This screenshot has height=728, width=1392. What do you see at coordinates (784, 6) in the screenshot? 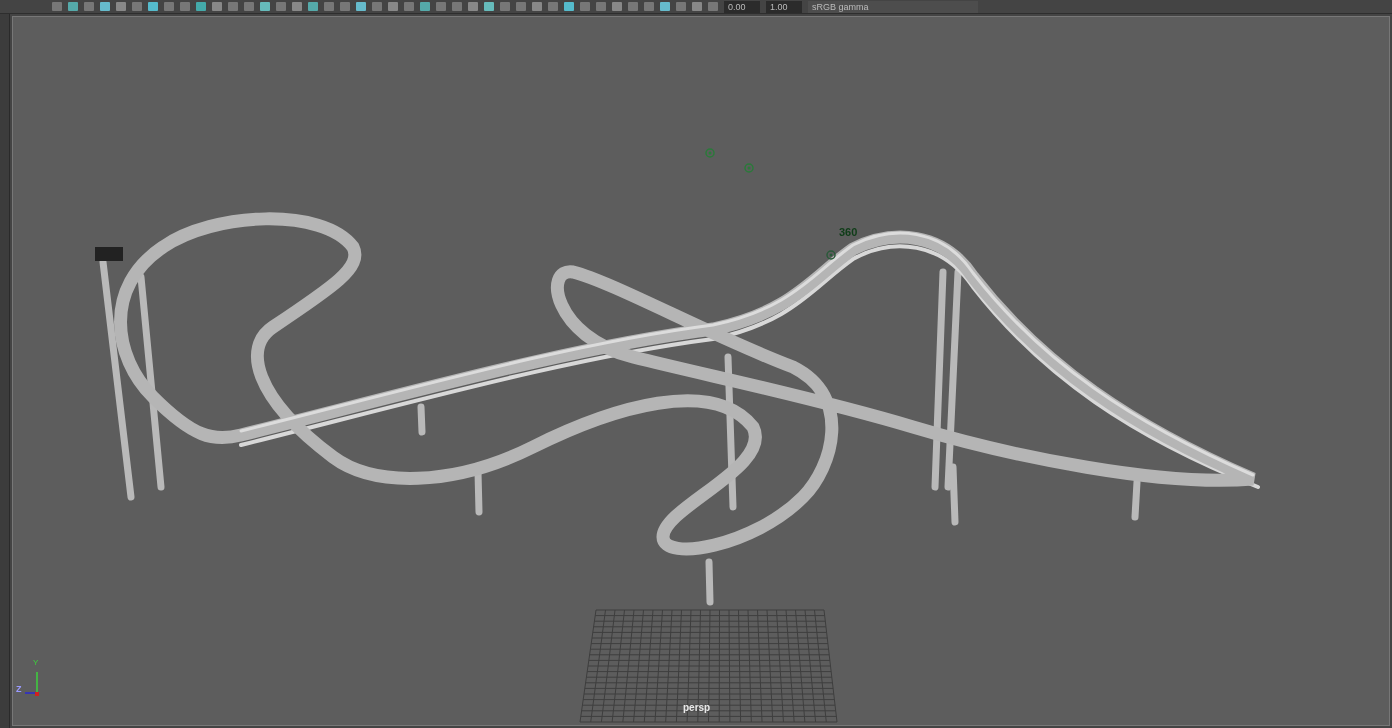
I see `value-field: 1.00` at bounding box center [784, 6].